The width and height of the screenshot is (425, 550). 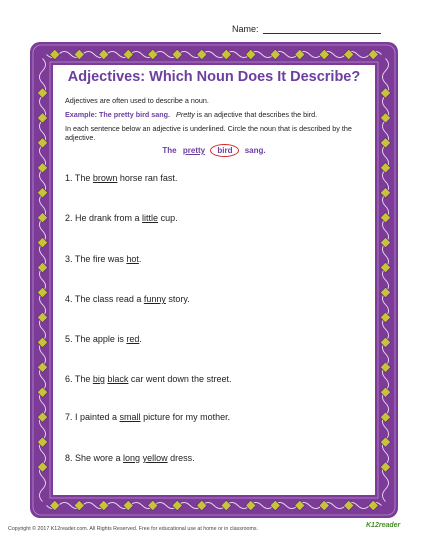 I want to click on name-label: Name:, so click(x=245, y=29).